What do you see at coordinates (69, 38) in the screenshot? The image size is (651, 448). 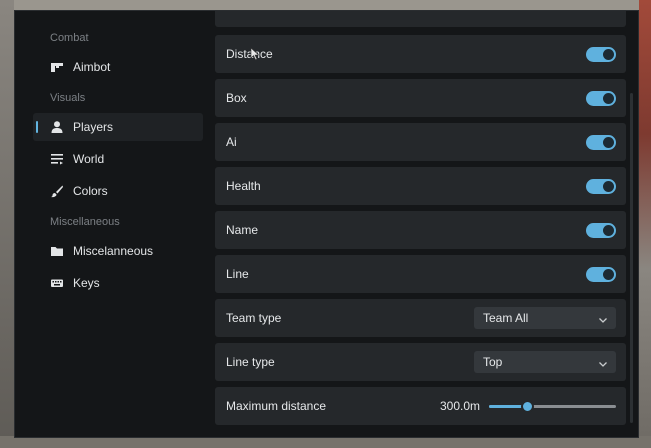 I see `section-label-combat: Combat` at bounding box center [69, 38].